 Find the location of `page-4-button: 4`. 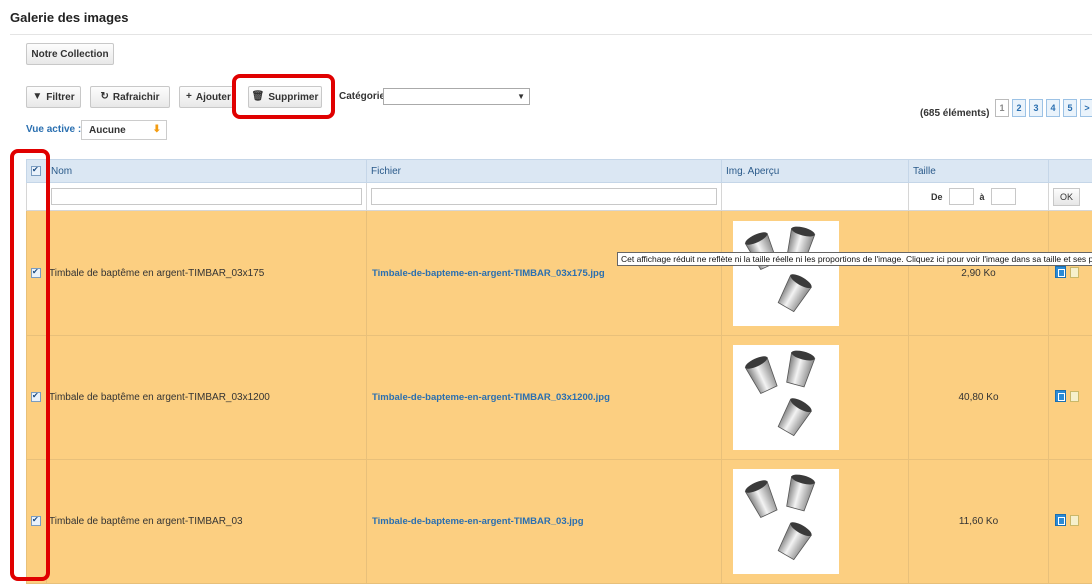

page-4-button: 4 is located at coordinates (1053, 108).